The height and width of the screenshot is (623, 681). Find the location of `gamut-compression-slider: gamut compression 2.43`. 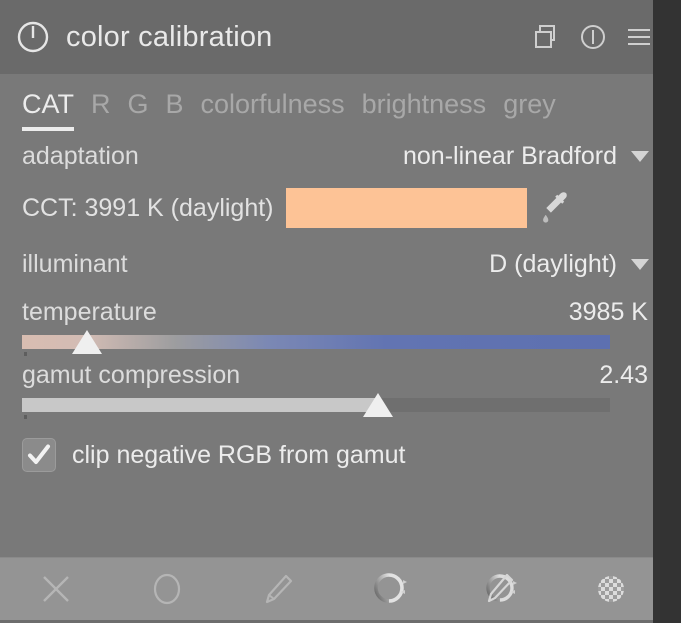

gamut-compression-slider: gamut compression 2.43 is located at coordinates (335, 390).